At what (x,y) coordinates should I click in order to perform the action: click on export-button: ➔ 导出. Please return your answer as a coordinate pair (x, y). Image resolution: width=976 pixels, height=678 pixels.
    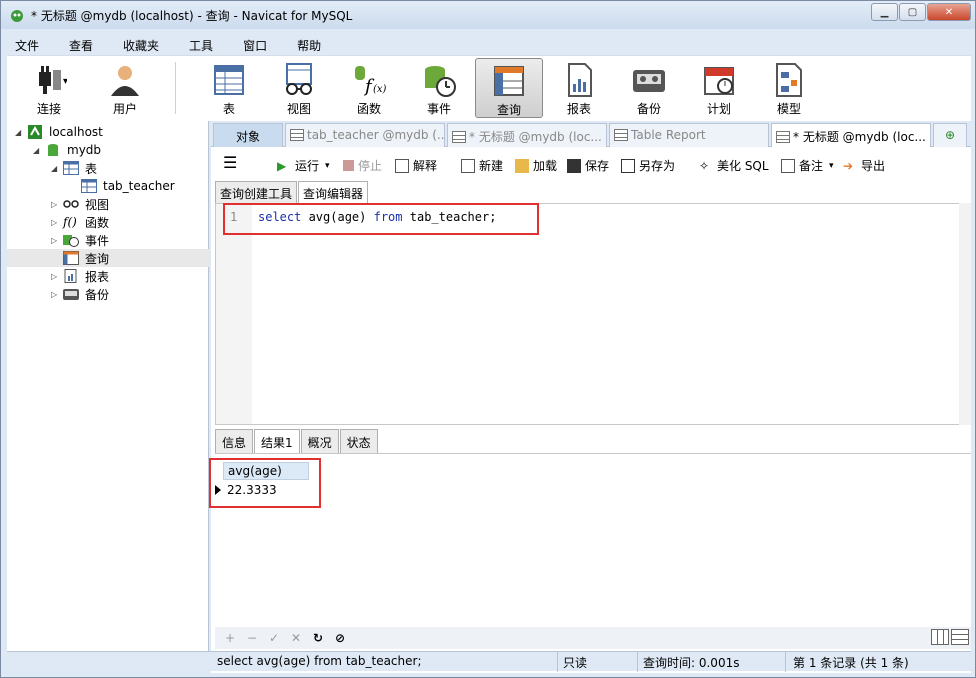
    Looking at the image, I should click on (864, 165).